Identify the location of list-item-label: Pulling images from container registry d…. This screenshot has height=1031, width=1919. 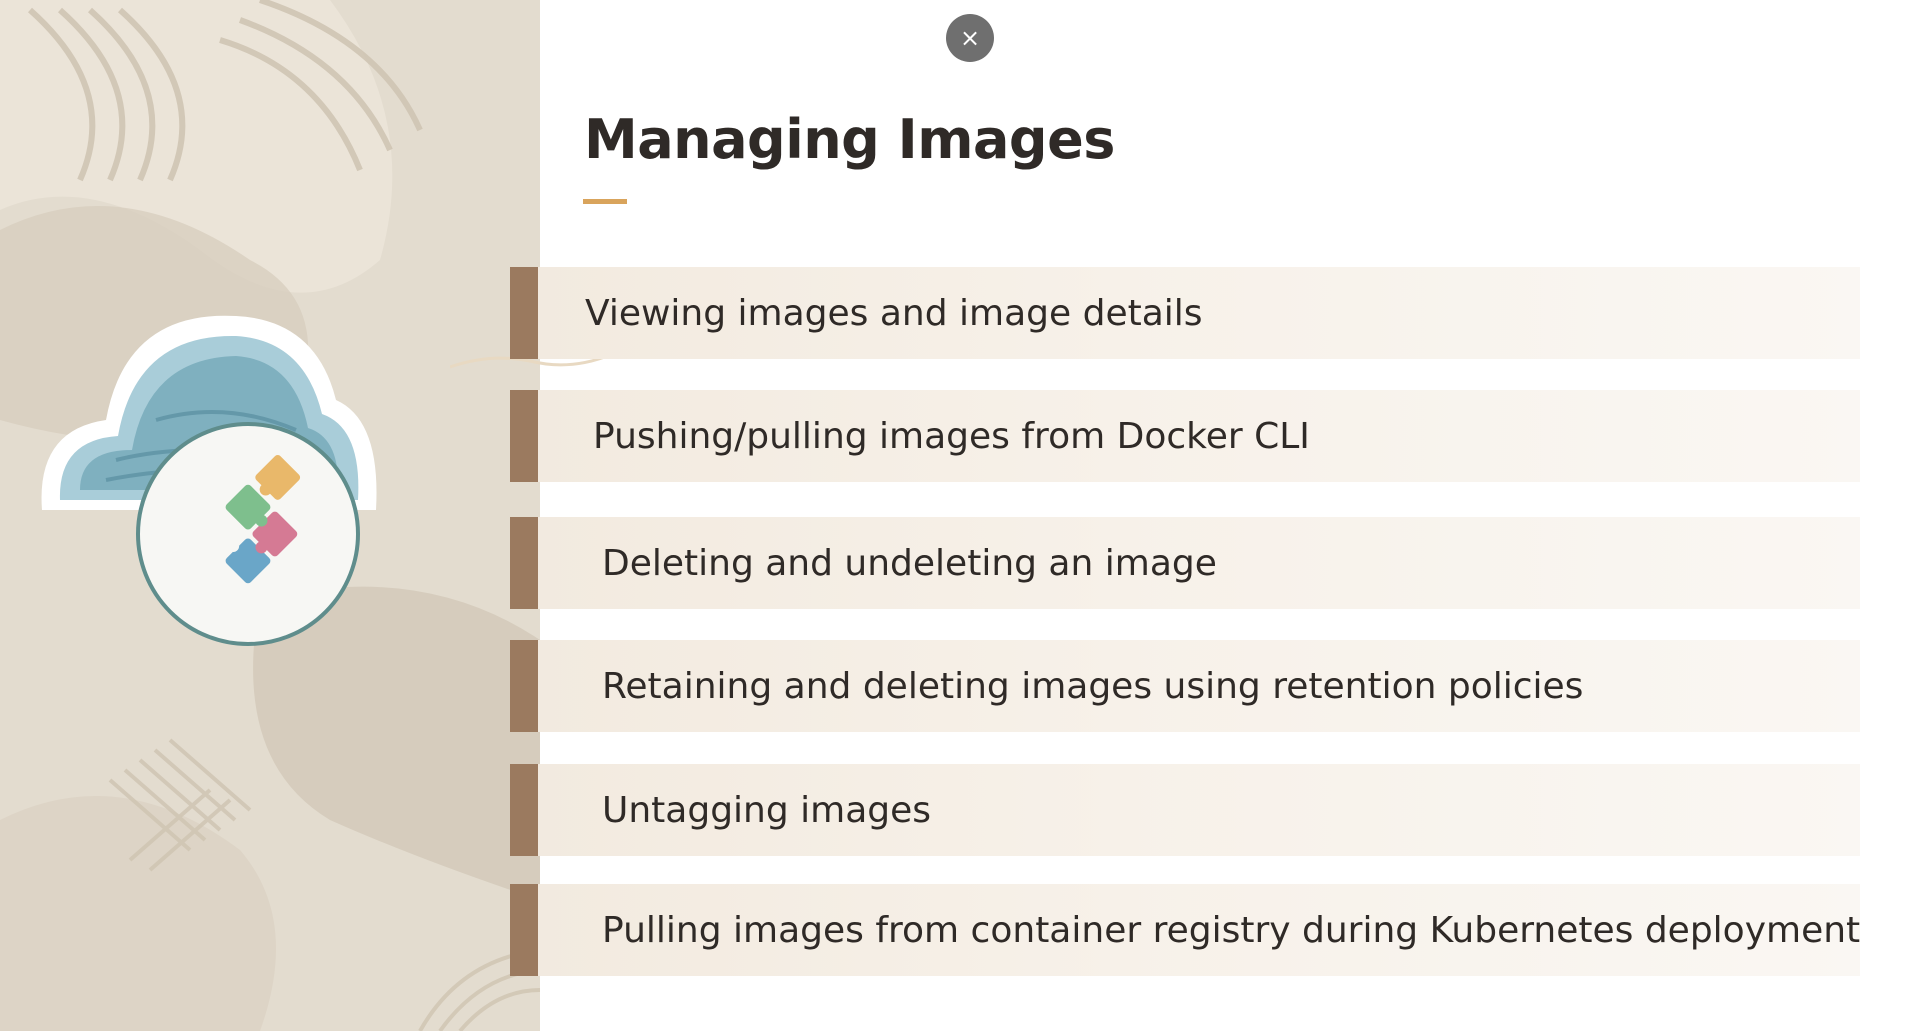
(1231, 930).